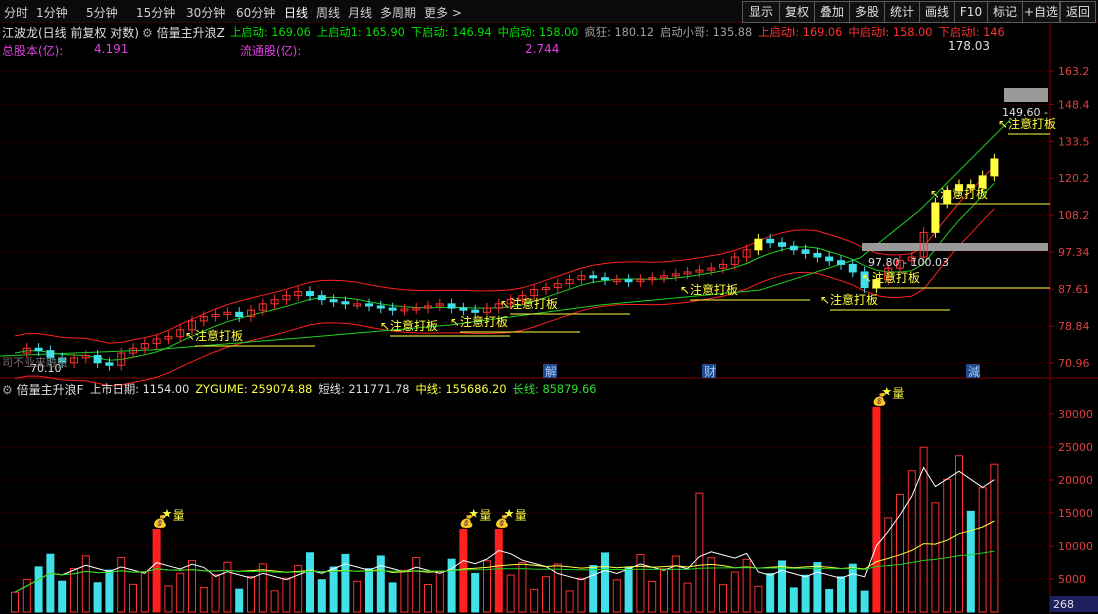 The width and height of the screenshot is (1098, 614). What do you see at coordinates (504, 556) in the screenshot?
I see `volume-mid-line` at bounding box center [504, 556].